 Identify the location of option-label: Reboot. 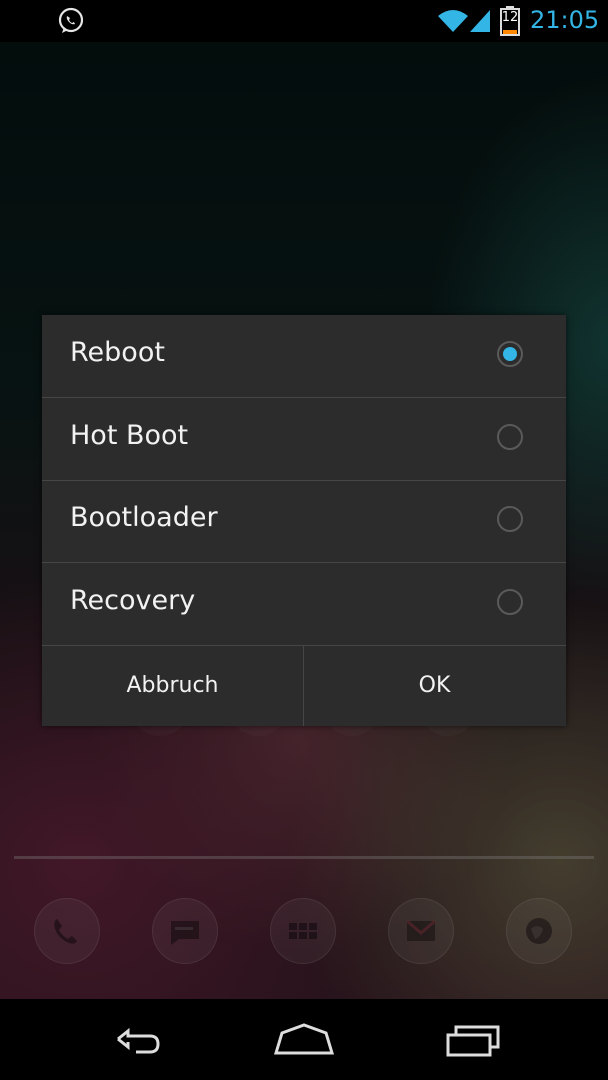
(117, 352).